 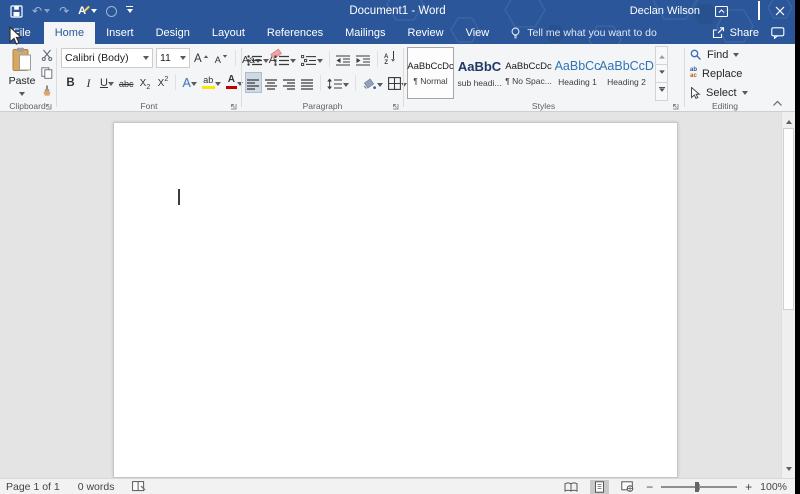 I want to click on customize-qat-icon, so click(x=130, y=11).